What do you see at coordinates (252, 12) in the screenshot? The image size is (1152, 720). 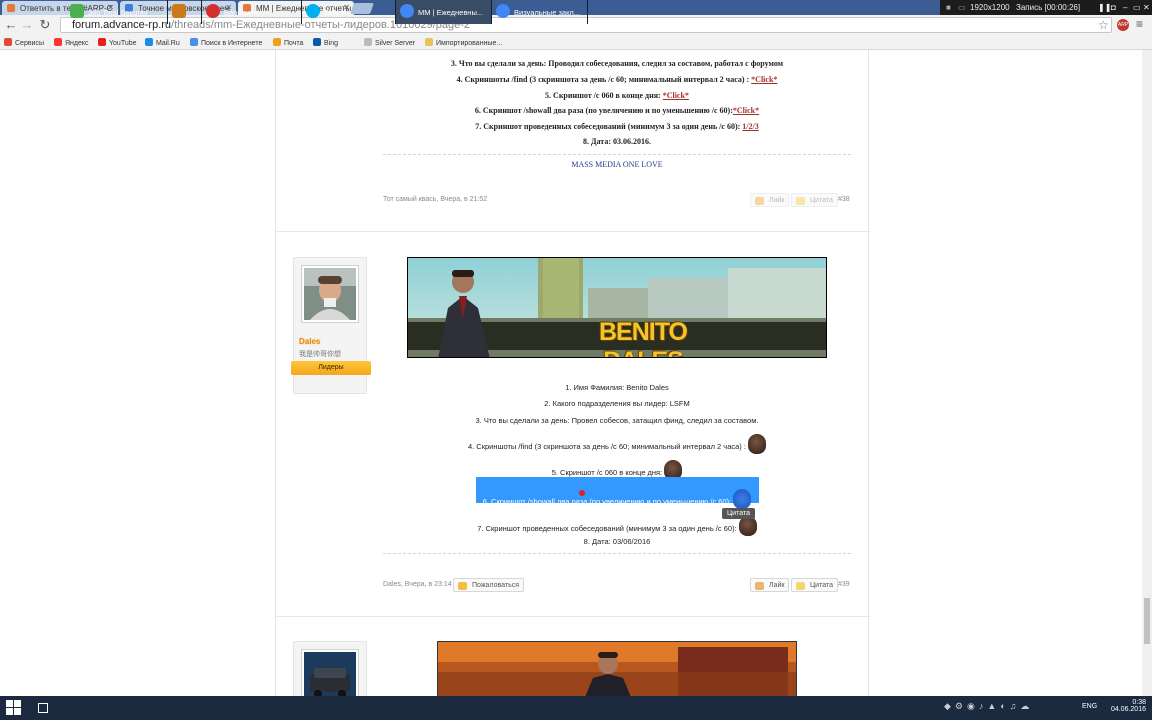 I see `taskbar-bandicam: Bandicam` at bounding box center [252, 12].